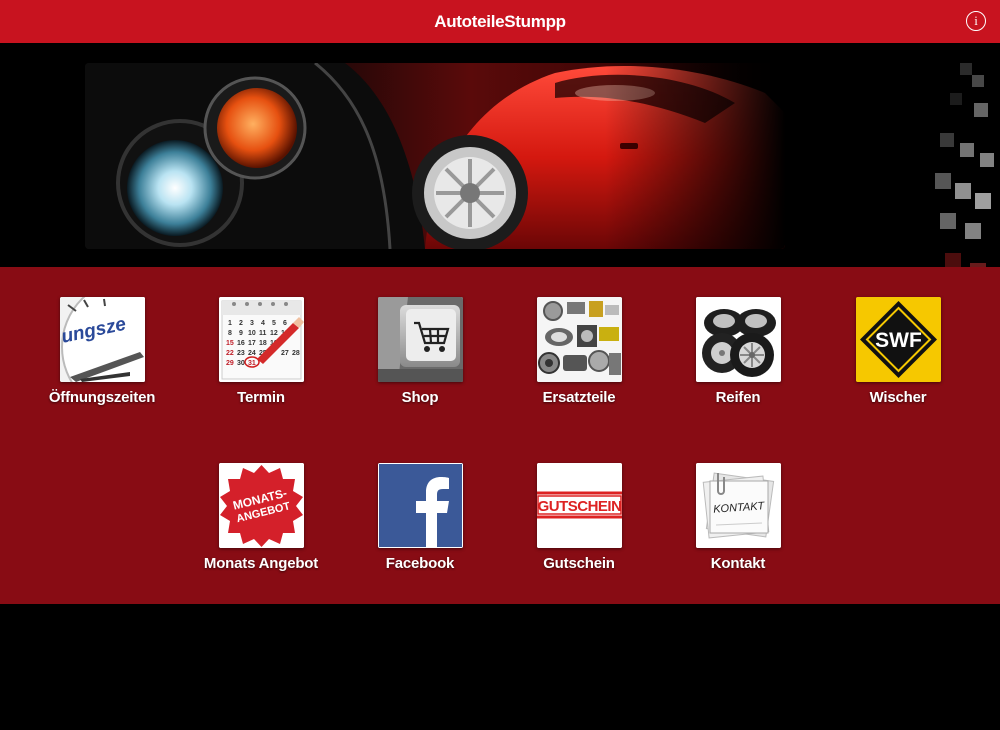  Describe the element at coordinates (252, 333) in the screenshot. I see `svg-text: 10` at that location.